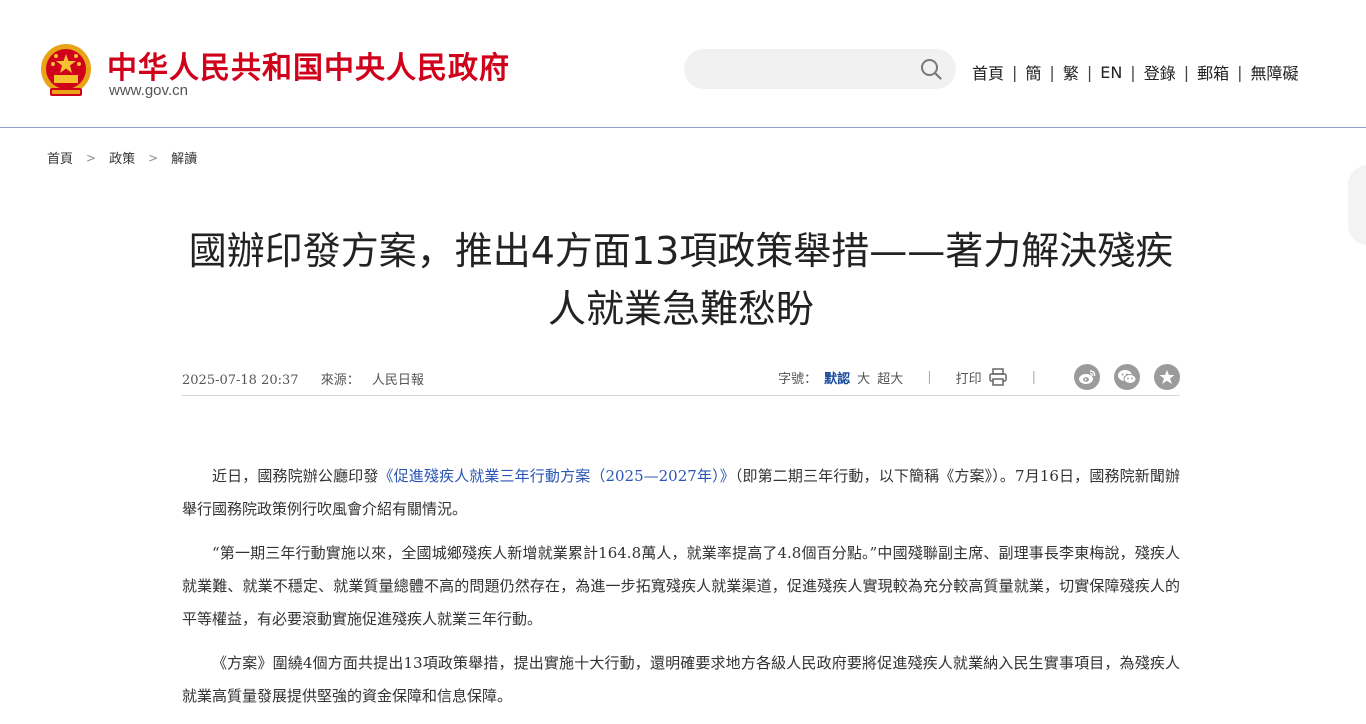 Image resolution: width=1366 pixels, height=724 pixels. Describe the element at coordinates (303, 378) in the screenshot. I see `meta-left: 2025-07-18 20:37 來源： 人民日報` at that location.